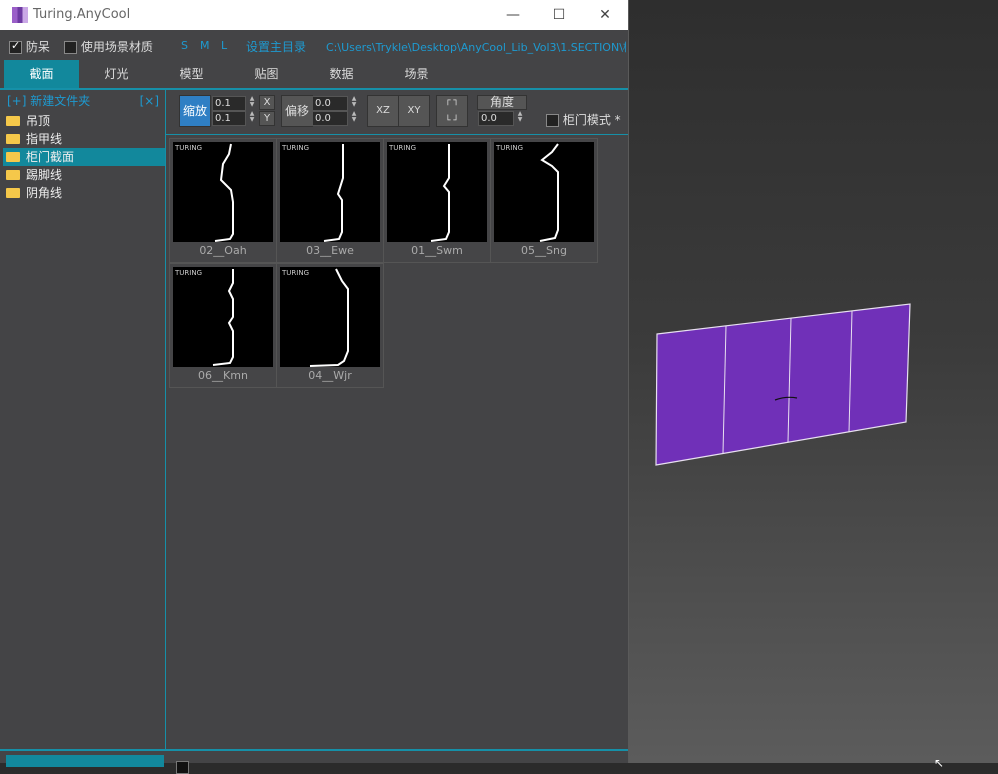 This screenshot has height=774, width=998. What do you see at coordinates (783, 384) in the screenshot?
I see `cabinet-door-panel` at bounding box center [783, 384].